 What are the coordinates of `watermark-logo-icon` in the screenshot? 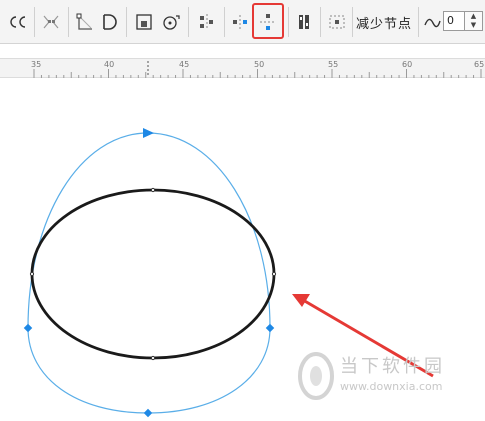 It's located at (316, 376).